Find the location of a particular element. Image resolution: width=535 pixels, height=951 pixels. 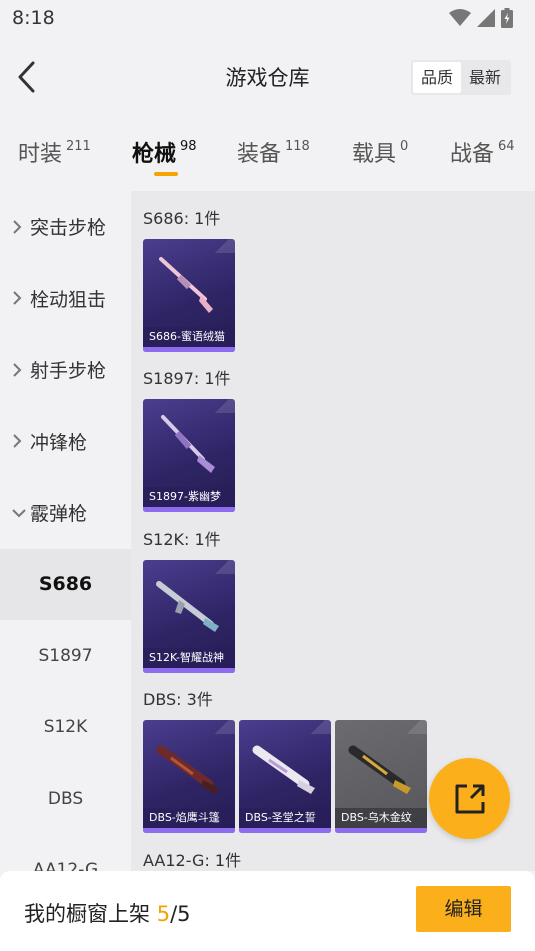

sidebar-category-bolt-sniper: 栓动狙击 is located at coordinates (65, 299).